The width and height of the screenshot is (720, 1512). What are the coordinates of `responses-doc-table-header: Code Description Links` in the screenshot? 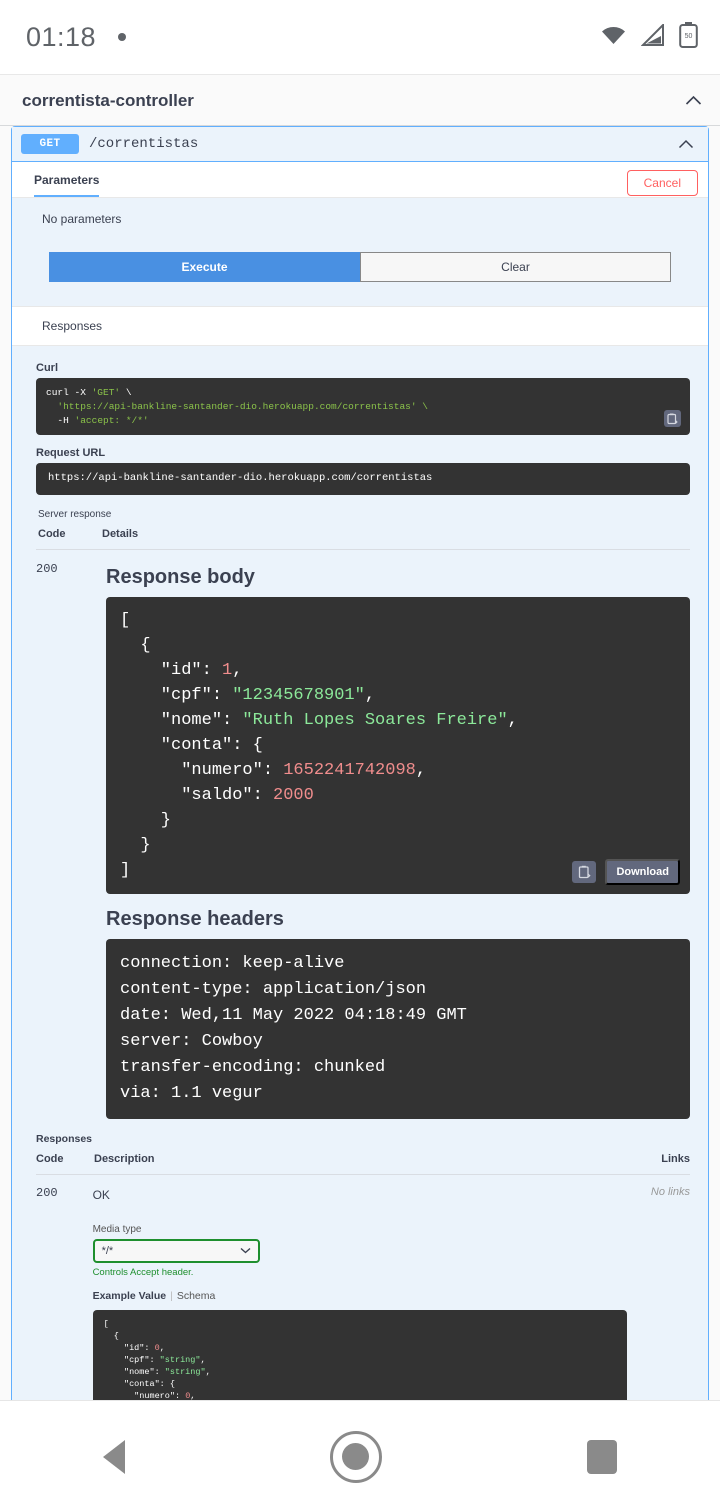 It's located at (363, 1164).